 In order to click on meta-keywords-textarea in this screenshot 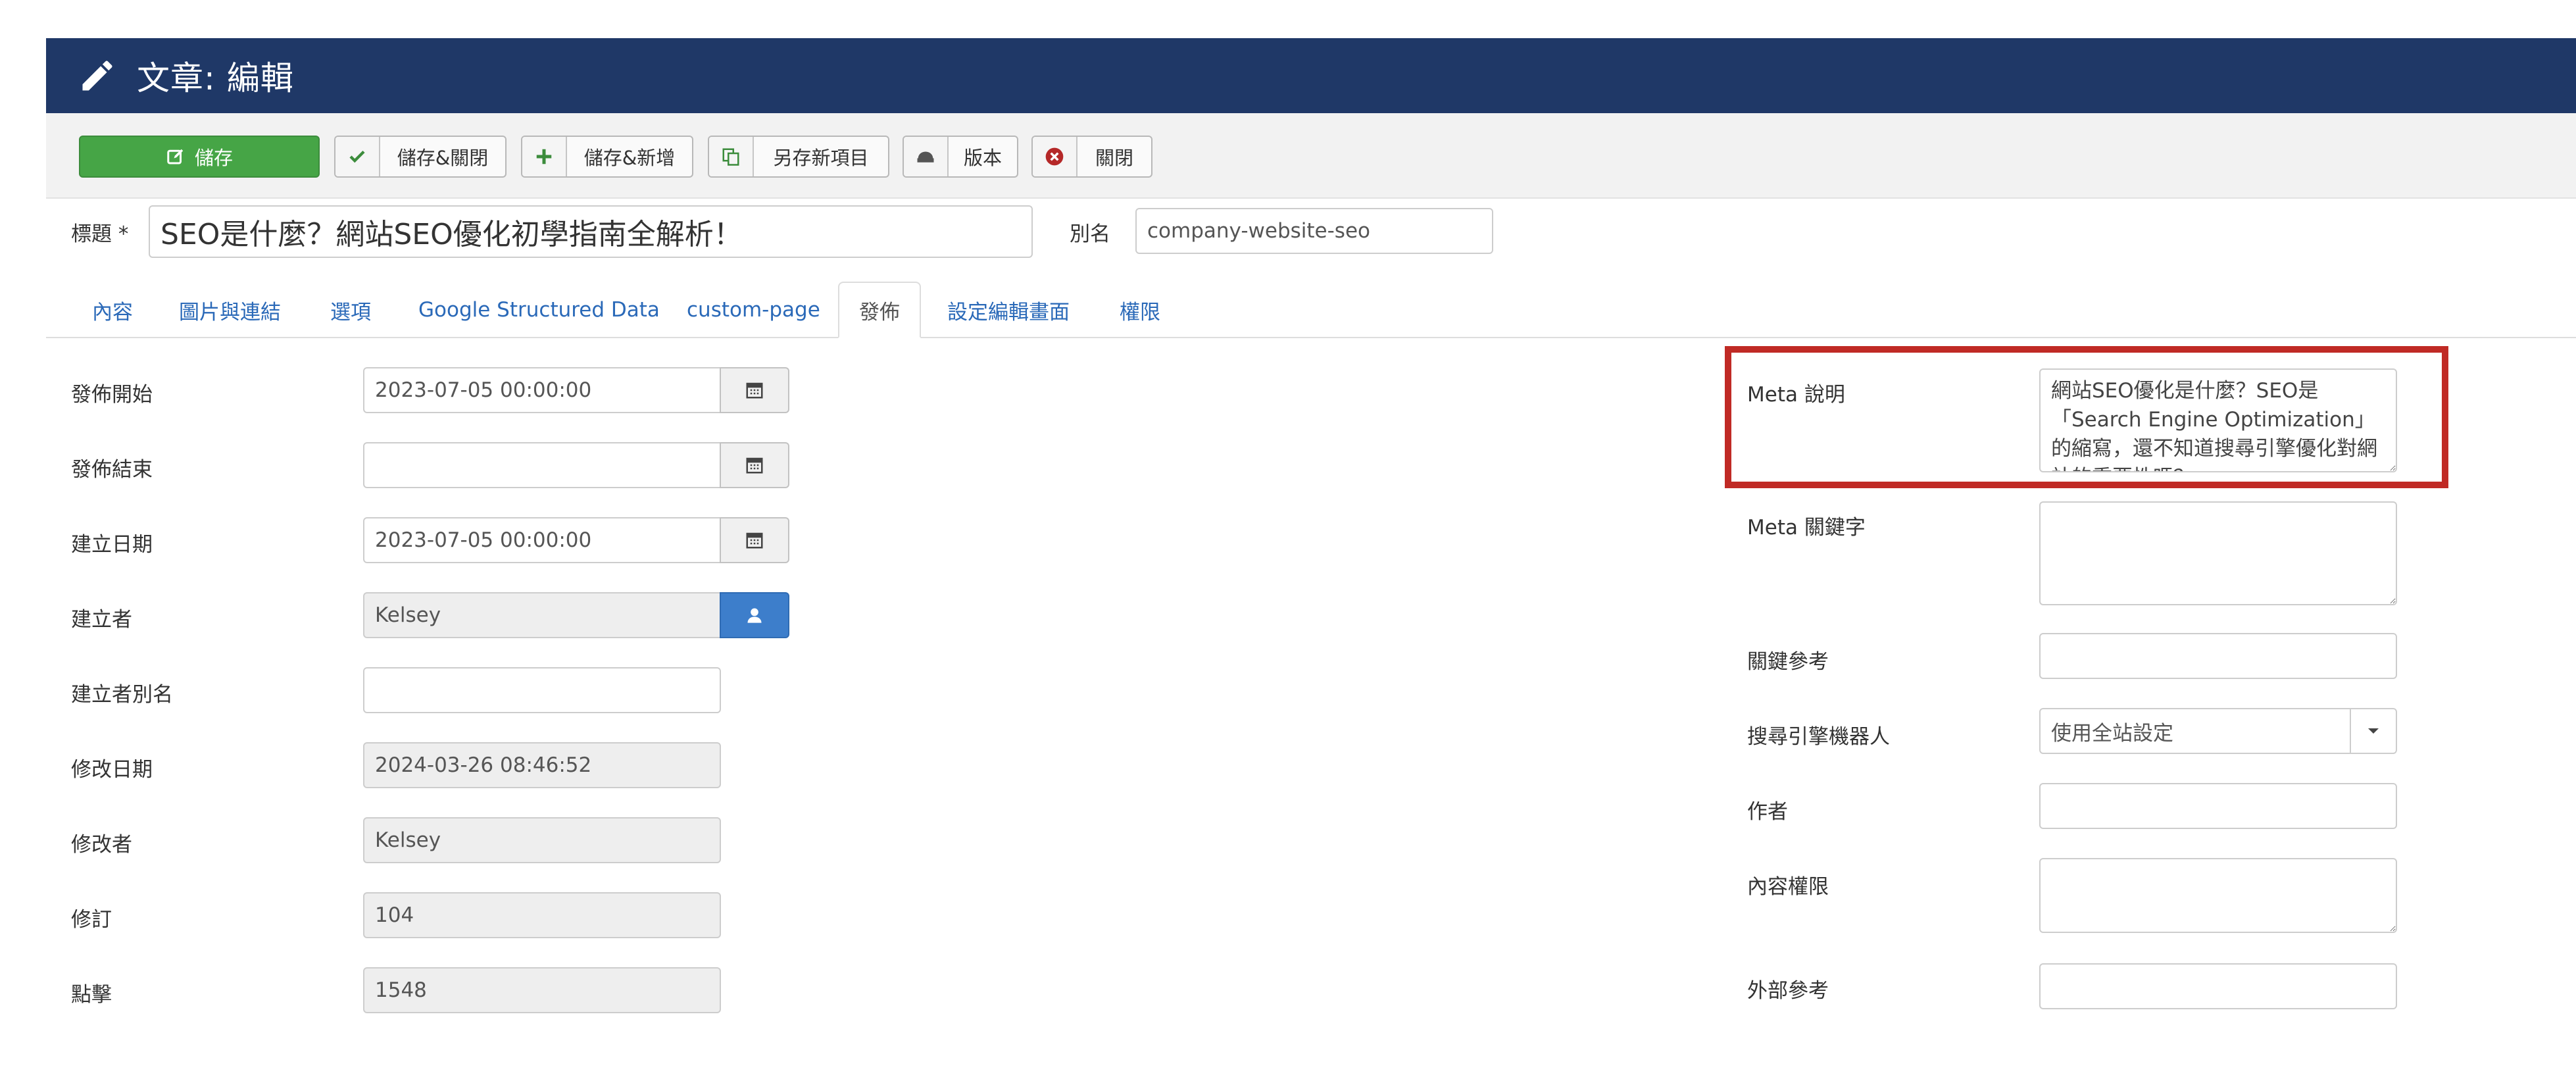, I will do `click(2218, 553)`.